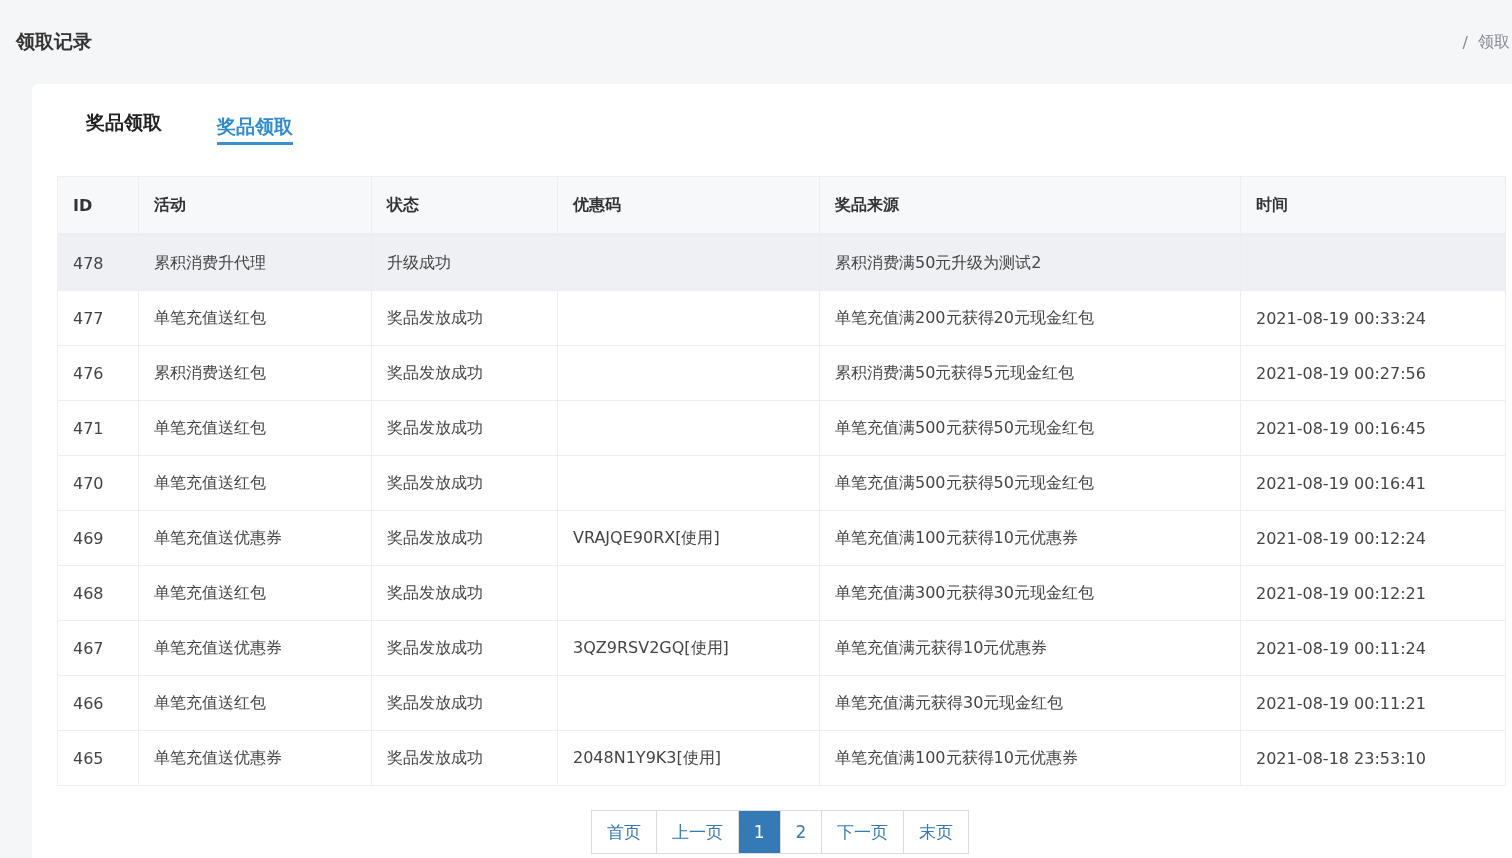 This screenshot has height=858, width=1512. I want to click on column-header: 状态, so click(464, 205).